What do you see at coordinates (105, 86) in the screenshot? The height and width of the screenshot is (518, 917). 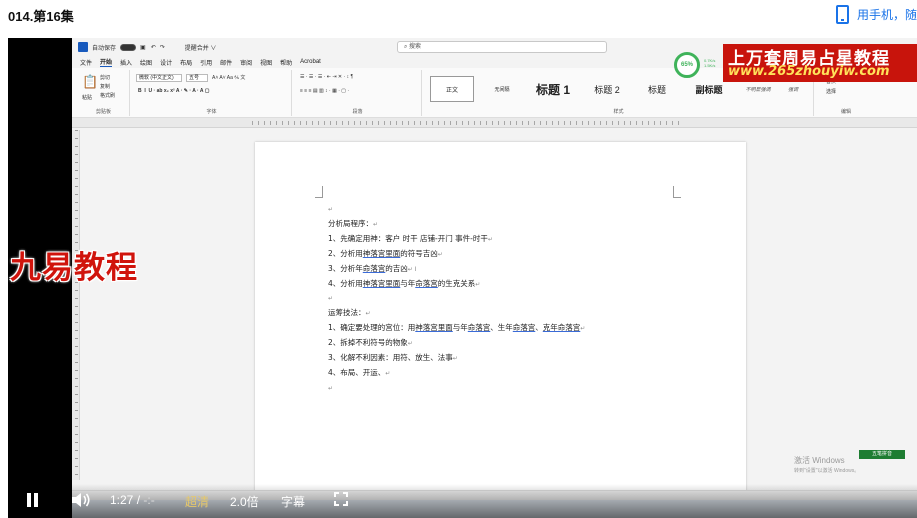 I see `copy-button: 复制` at bounding box center [105, 86].